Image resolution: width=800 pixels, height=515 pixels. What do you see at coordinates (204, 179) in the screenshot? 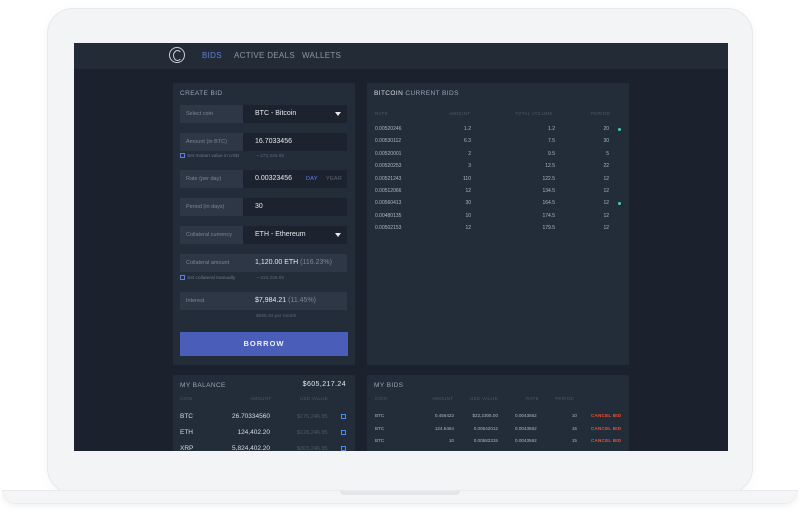
I see `rate-label: Rate (per day)` at bounding box center [204, 179].